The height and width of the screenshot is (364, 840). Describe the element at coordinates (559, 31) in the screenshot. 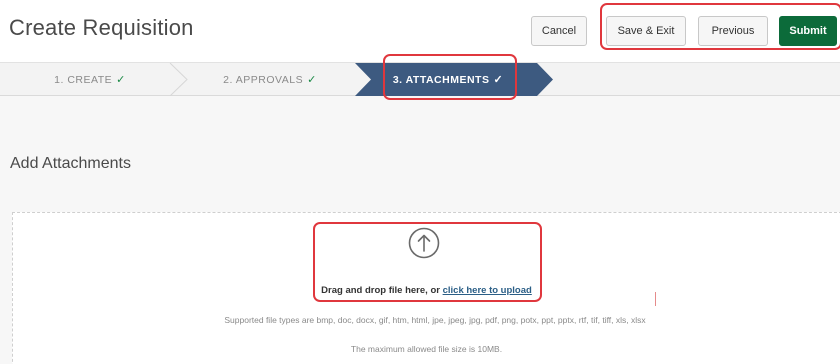

I see `cancel-button: Cancel` at that location.